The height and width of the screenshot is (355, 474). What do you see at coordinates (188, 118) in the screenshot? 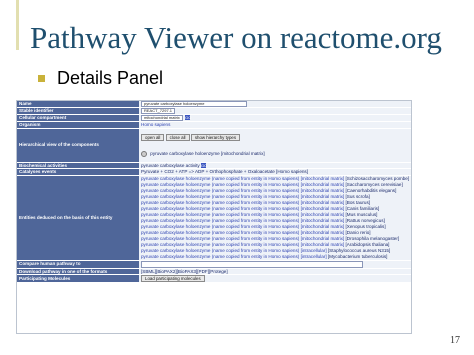
I see `go-link-icon: GO` at bounding box center [188, 118].